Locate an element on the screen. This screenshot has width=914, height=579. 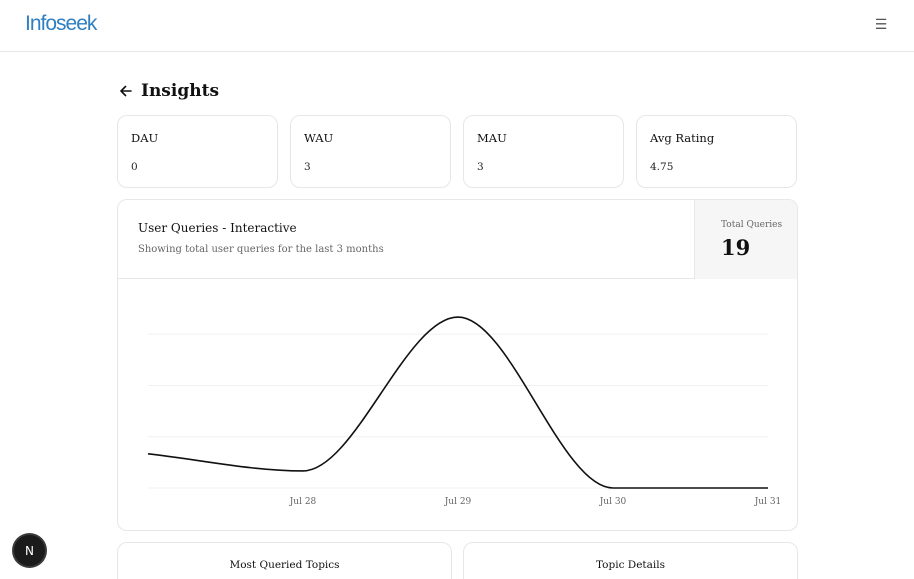
app-logo: Infoseek is located at coordinates (61, 24).